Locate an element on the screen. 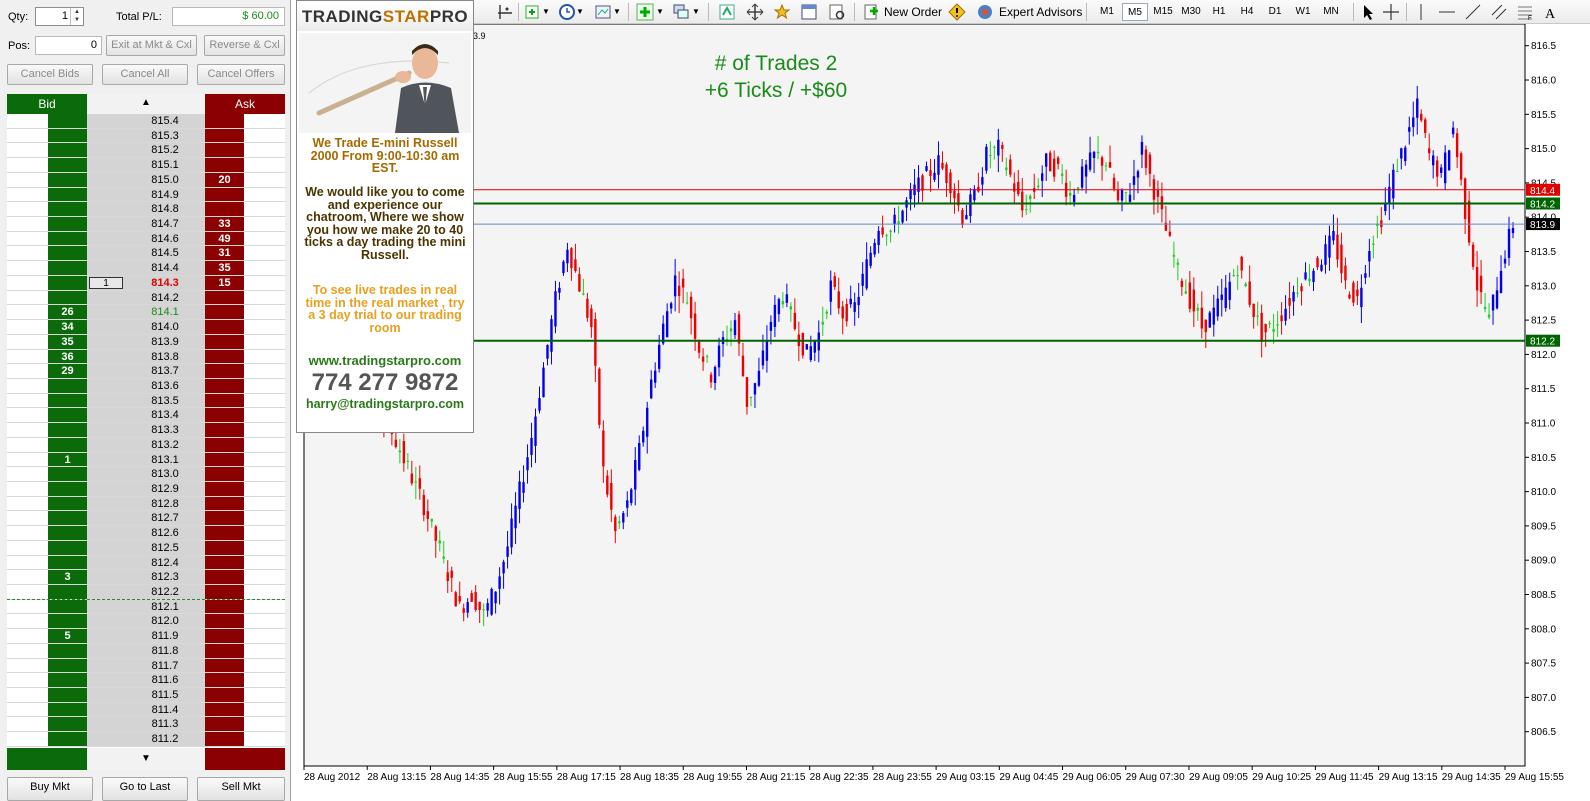 The width and height of the screenshot is (1590, 801). periods-dropdown-icon: ▼ is located at coordinates (580, 12).